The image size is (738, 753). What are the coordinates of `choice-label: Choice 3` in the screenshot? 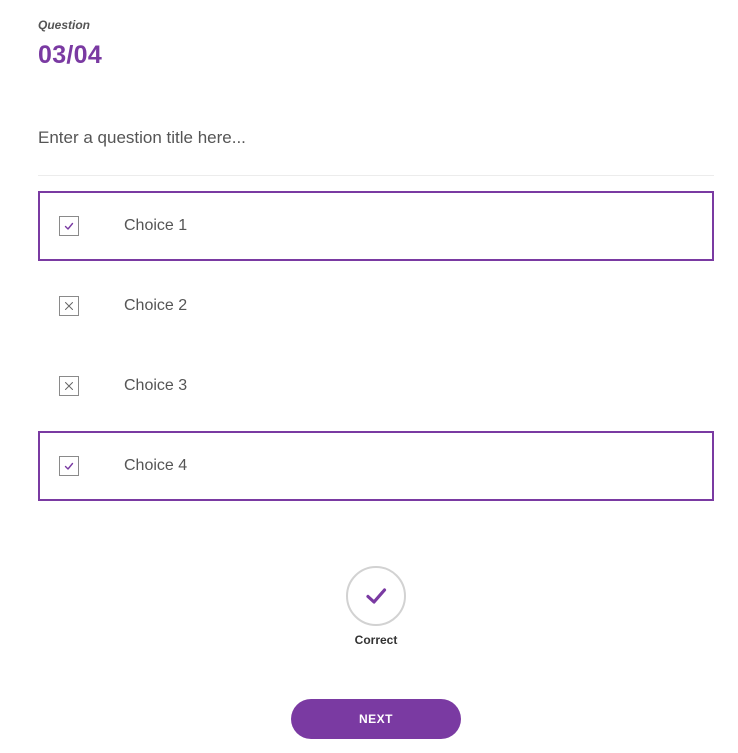 It's located at (156, 385).